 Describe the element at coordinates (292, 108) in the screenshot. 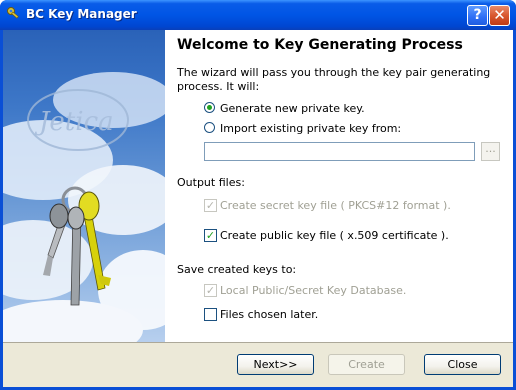

I see `generate-key-label: Generate new private key.` at that location.